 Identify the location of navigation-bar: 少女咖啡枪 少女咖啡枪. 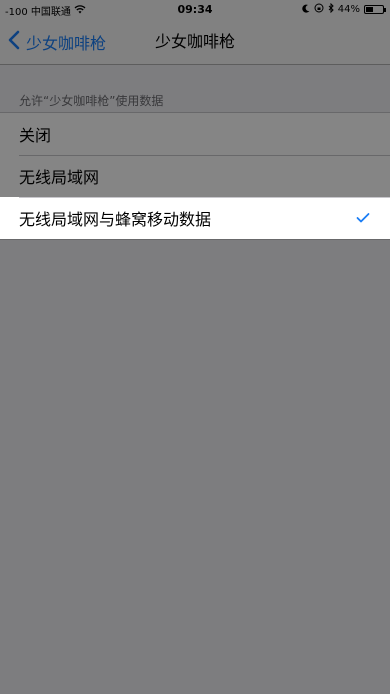
(195, 42).